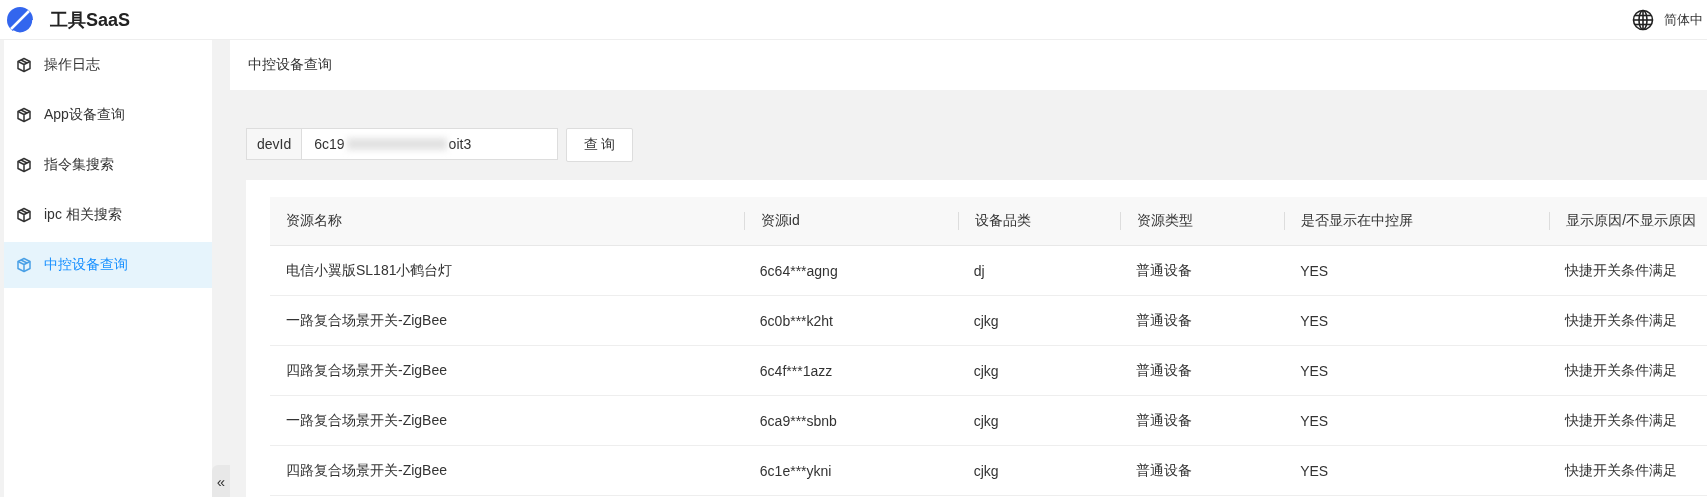  What do you see at coordinates (1202, 221) in the screenshot?
I see `column-header: 资源类型` at bounding box center [1202, 221].